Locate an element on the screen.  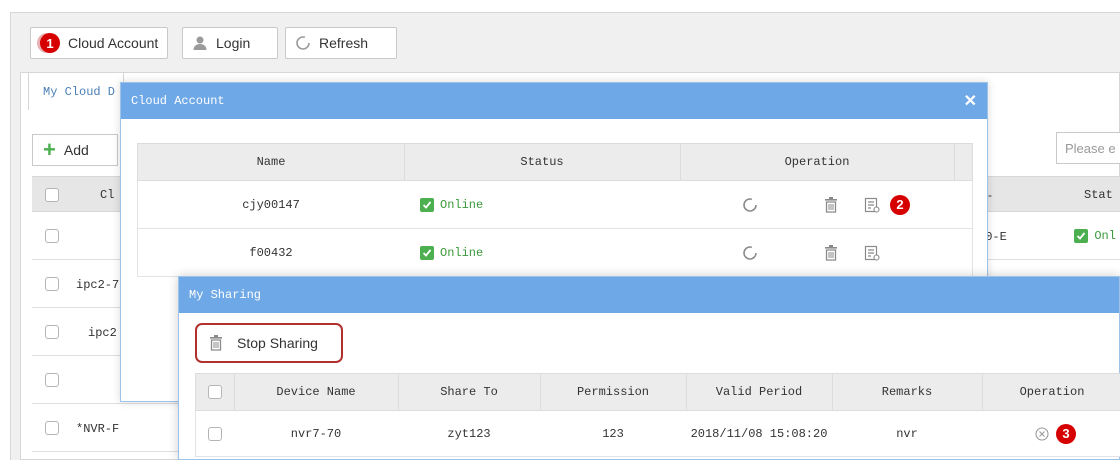
dialog-title: Cloud Account is located at coordinates (178, 101).